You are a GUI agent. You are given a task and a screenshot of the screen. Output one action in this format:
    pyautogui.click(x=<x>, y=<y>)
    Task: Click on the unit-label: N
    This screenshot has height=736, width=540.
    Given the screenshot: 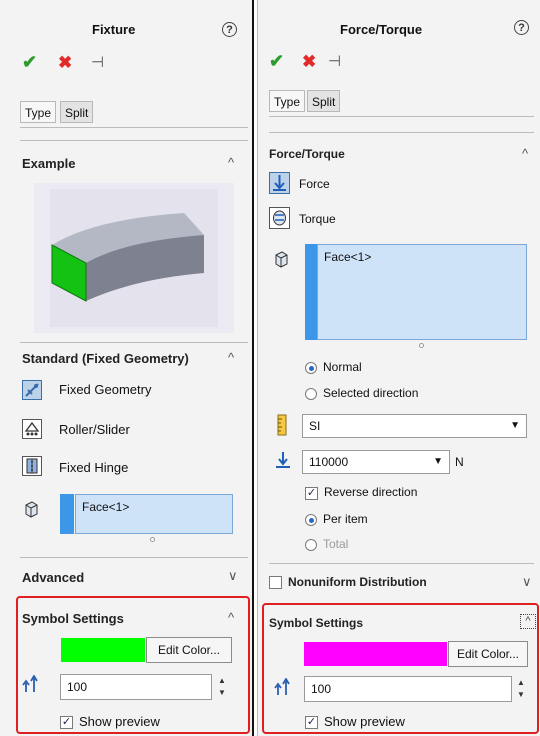 What is the action you would take?
    pyautogui.click(x=459, y=462)
    